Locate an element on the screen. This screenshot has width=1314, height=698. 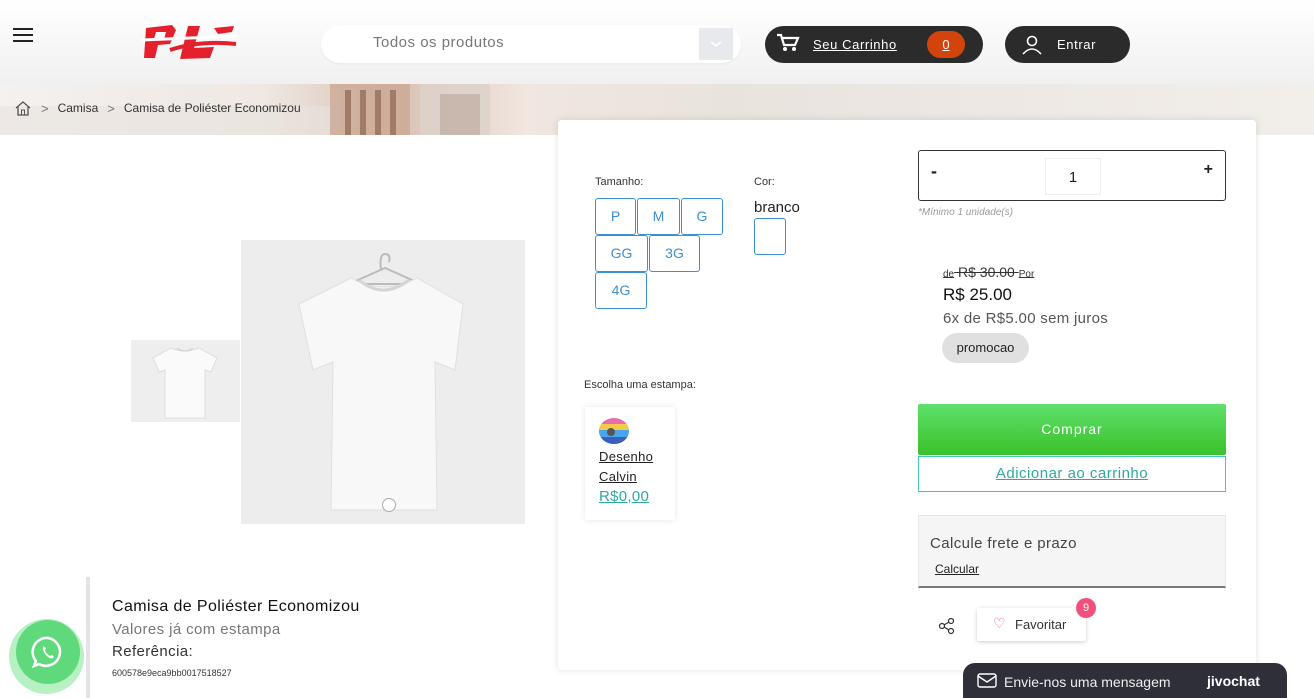
stamp-image is located at coordinates (614, 431).